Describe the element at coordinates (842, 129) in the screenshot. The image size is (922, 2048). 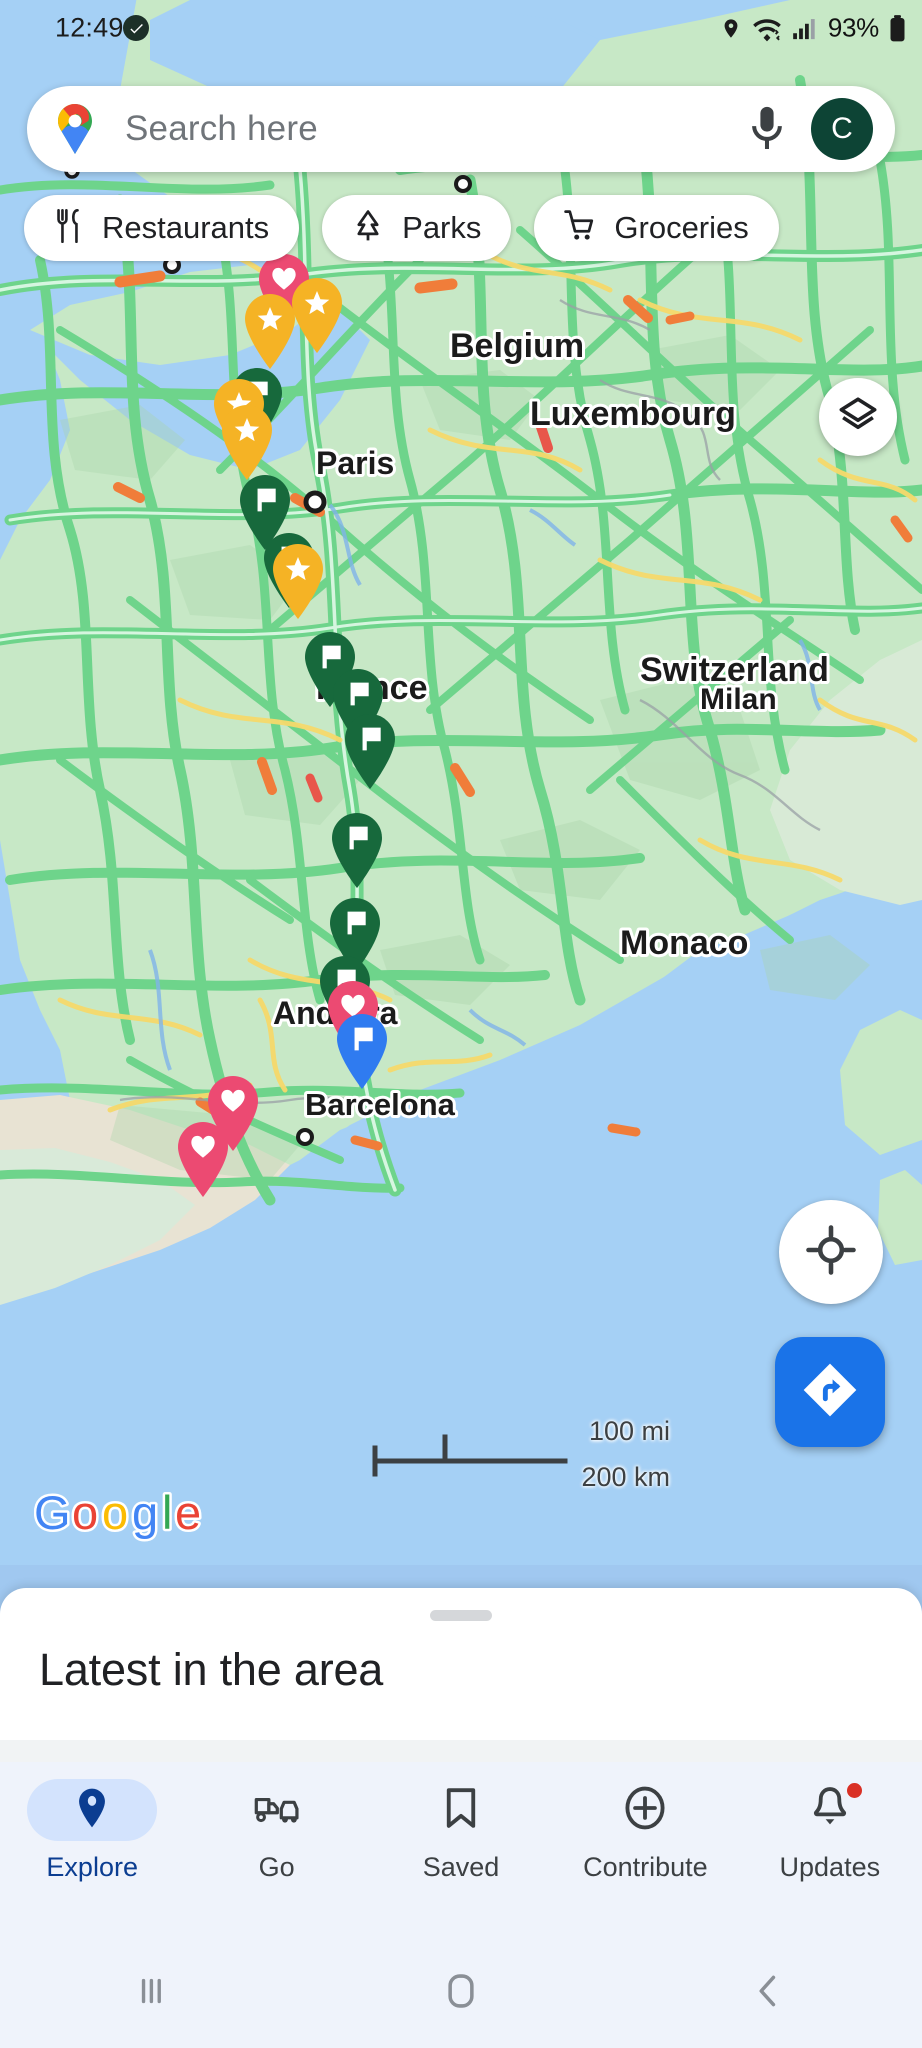
I see `avatar: C` at that location.